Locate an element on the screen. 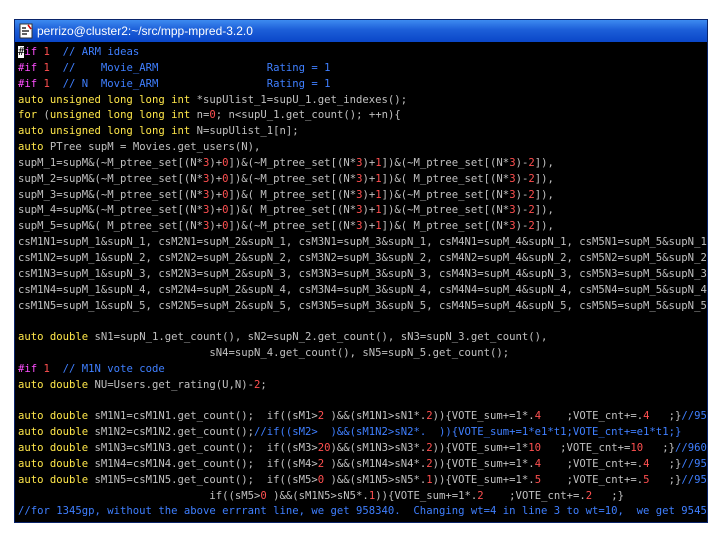 Image resolution: width=720 pixels, height=540 pixels. code-token: supM_4=supM&(~M_ptree_set[(N* is located at coordinates (110, 210).